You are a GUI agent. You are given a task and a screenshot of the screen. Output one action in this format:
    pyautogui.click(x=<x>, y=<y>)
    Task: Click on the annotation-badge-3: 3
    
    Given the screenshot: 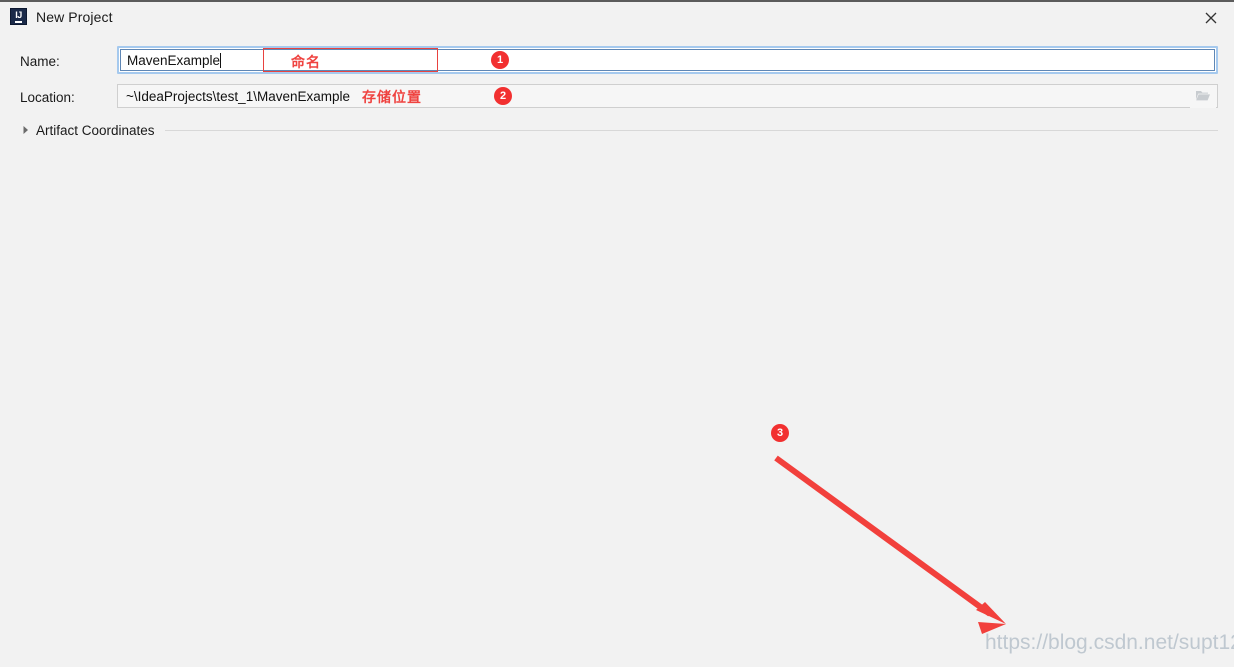 What is the action you would take?
    pyautogui.click(x=780, y=433)
    